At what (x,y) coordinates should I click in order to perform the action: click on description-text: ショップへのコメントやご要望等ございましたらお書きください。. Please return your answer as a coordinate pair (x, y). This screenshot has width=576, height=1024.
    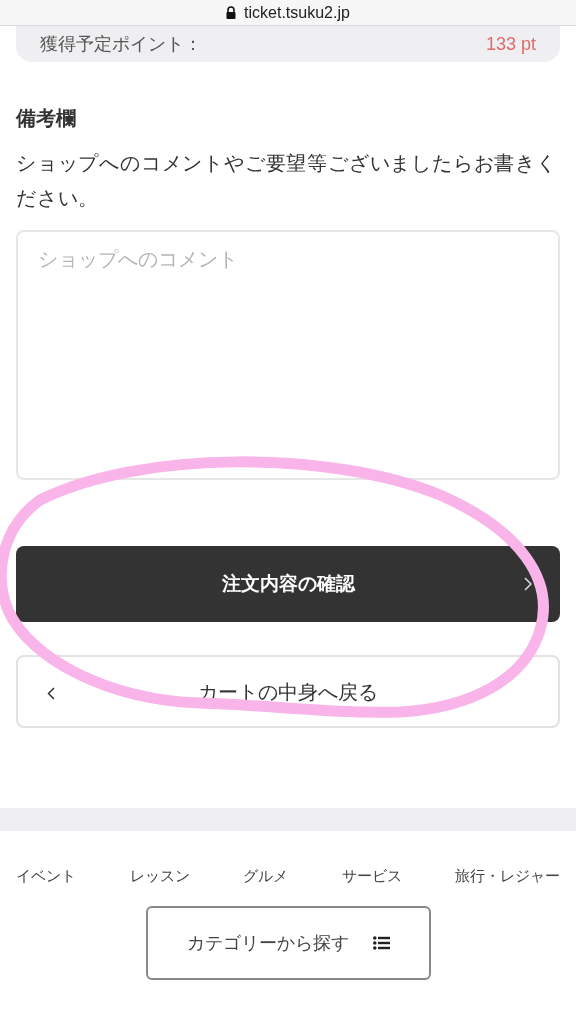
    Looking at the image, I should click on (287, 181).